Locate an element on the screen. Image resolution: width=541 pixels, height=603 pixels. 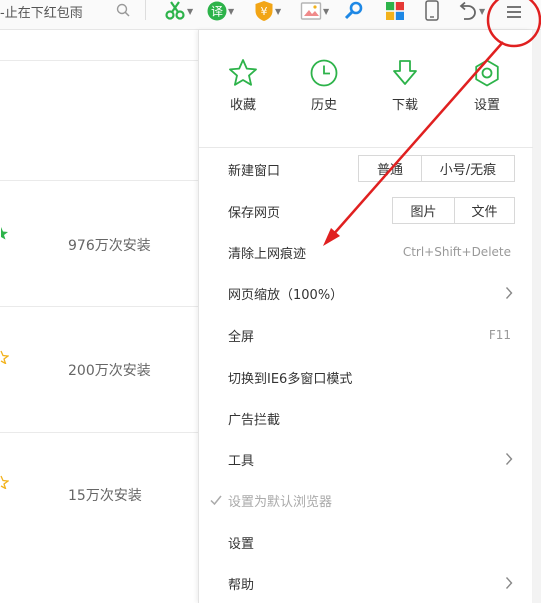
mobile-button is located at coordinates (432, 11).